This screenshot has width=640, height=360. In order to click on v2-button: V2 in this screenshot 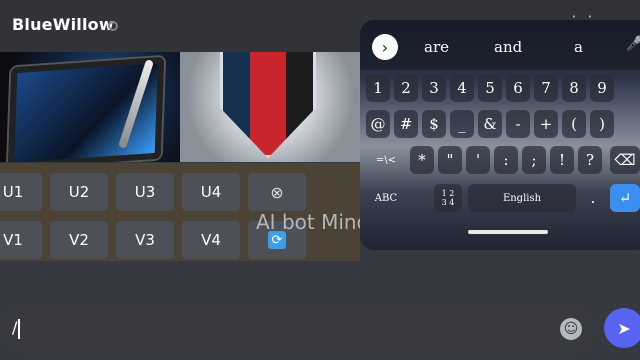, I will do `click(79, 240)`.